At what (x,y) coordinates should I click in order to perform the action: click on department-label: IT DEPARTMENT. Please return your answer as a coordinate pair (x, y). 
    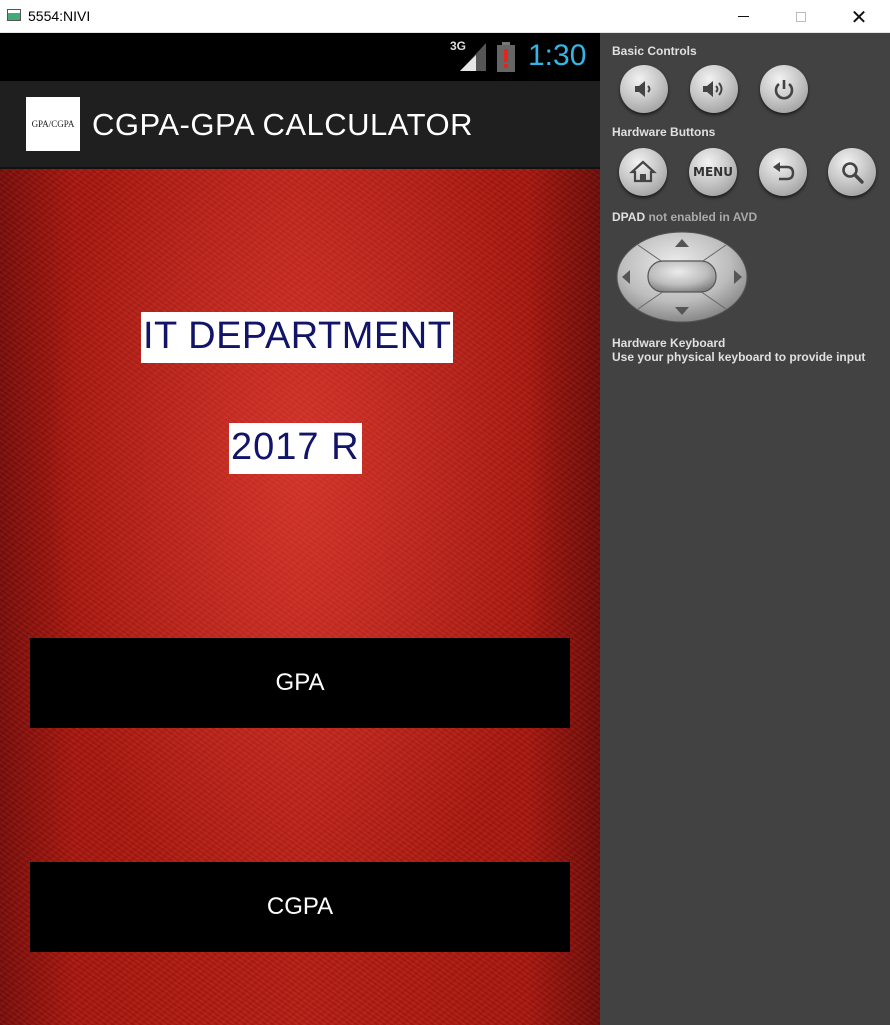
    Looking at the image, I should click on (297, 337).